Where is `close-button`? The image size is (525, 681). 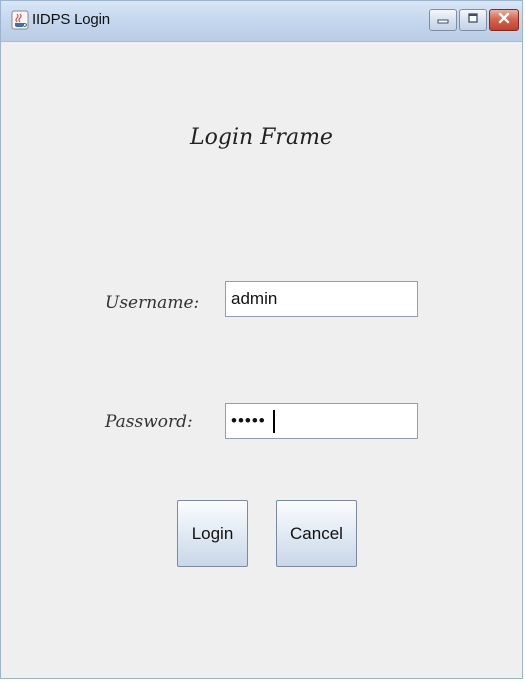
close-button is located at coordinates (504, 20).